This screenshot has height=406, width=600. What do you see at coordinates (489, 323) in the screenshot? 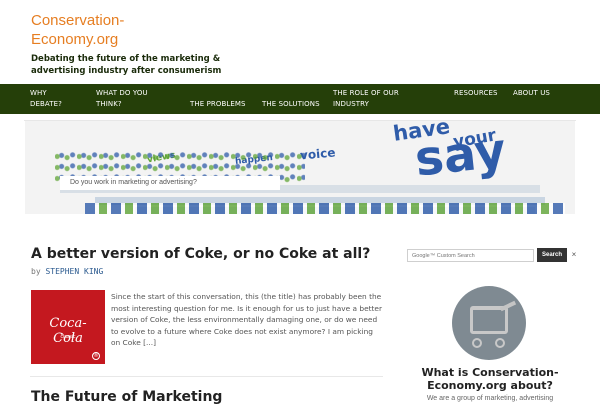
I see `shopping-cart-image` at bounding box center [489, 323].